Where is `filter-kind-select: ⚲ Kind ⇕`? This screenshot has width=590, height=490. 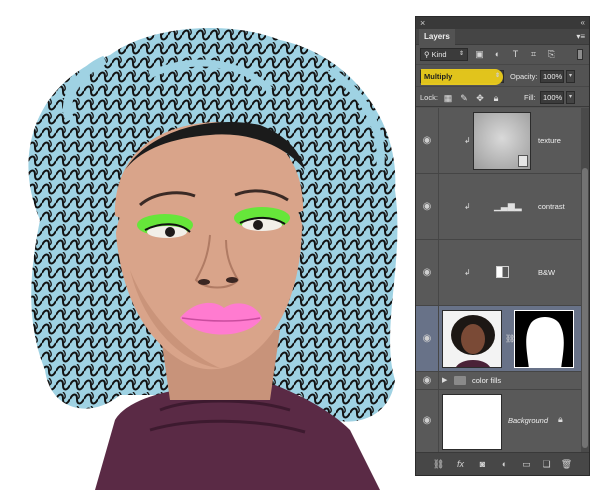
filter-kind-select: ⚲ Kind ⇕ is located at coordinates (444, 54).